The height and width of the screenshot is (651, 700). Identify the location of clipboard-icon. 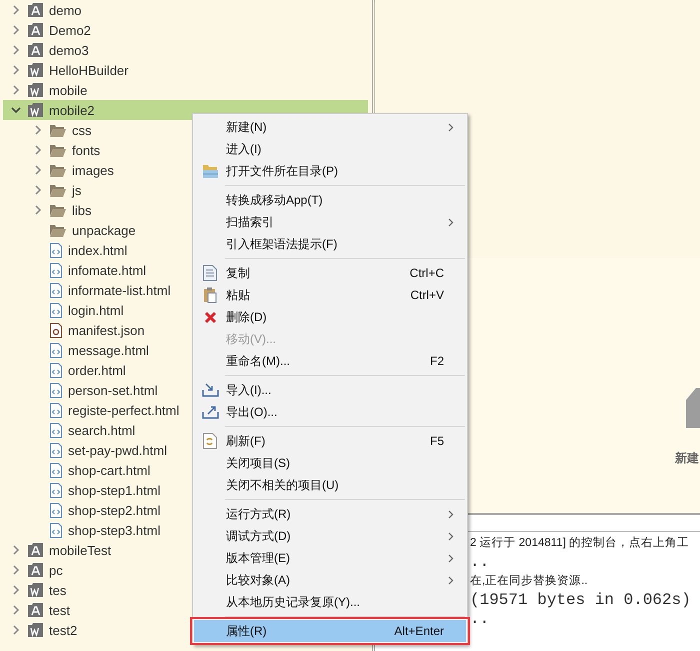
(210, 295).